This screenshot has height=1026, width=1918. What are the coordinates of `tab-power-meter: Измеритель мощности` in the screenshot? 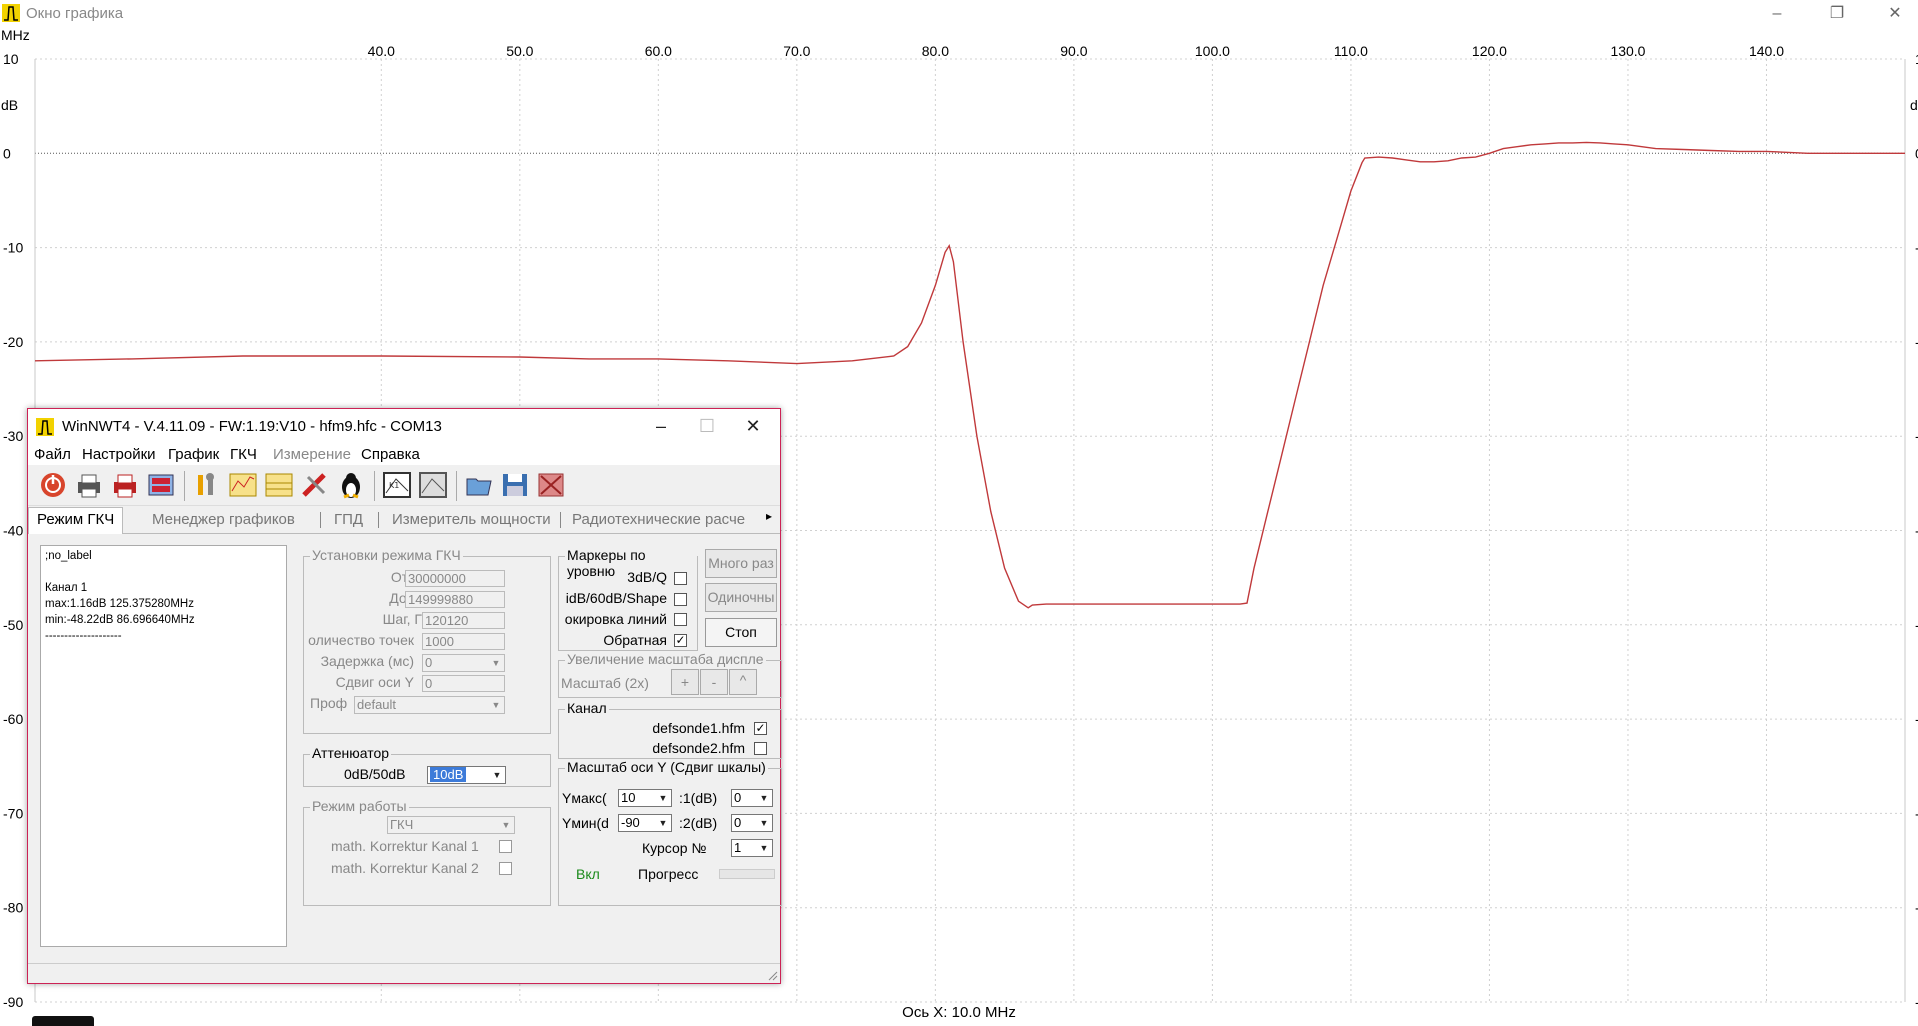 It's located at (471, 519).